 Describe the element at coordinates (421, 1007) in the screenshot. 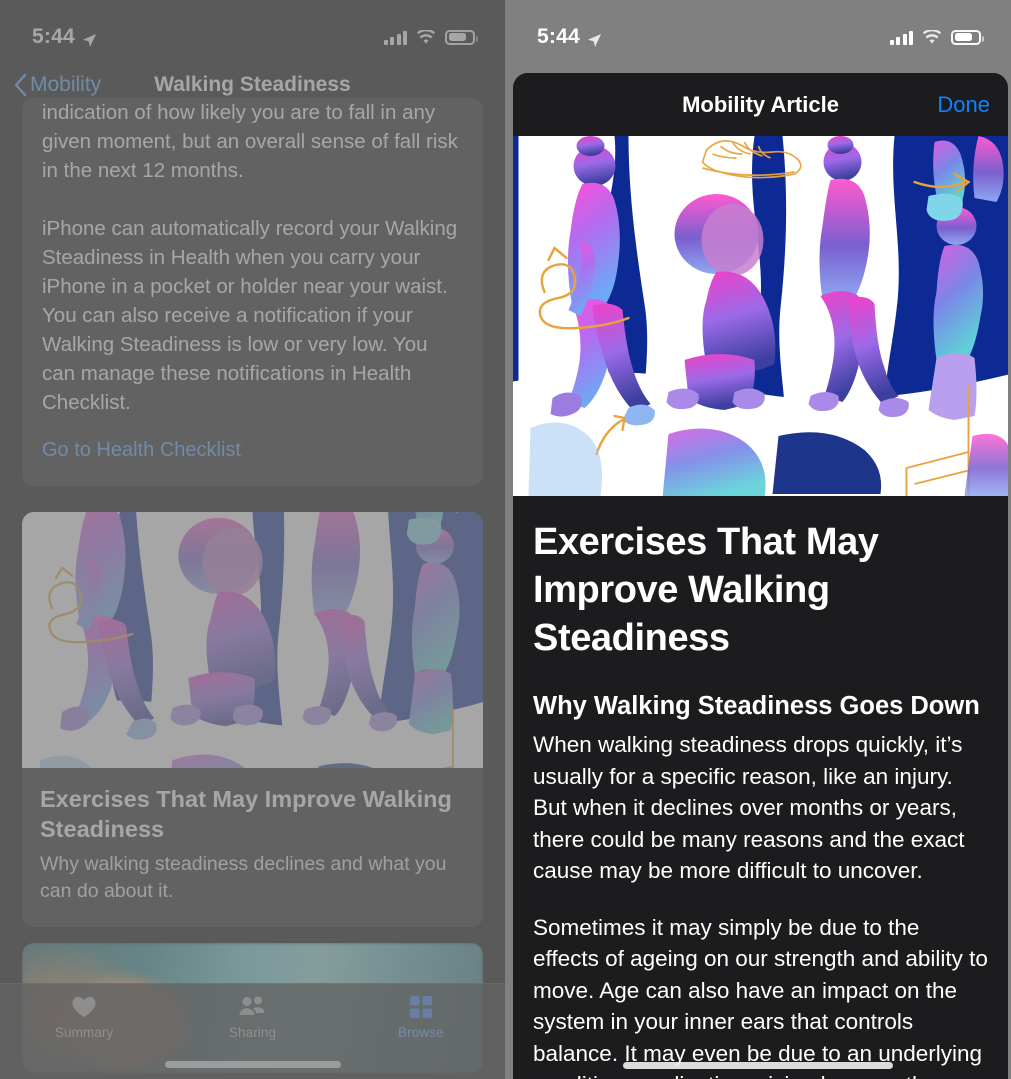

I see `grid-icon` at that location.